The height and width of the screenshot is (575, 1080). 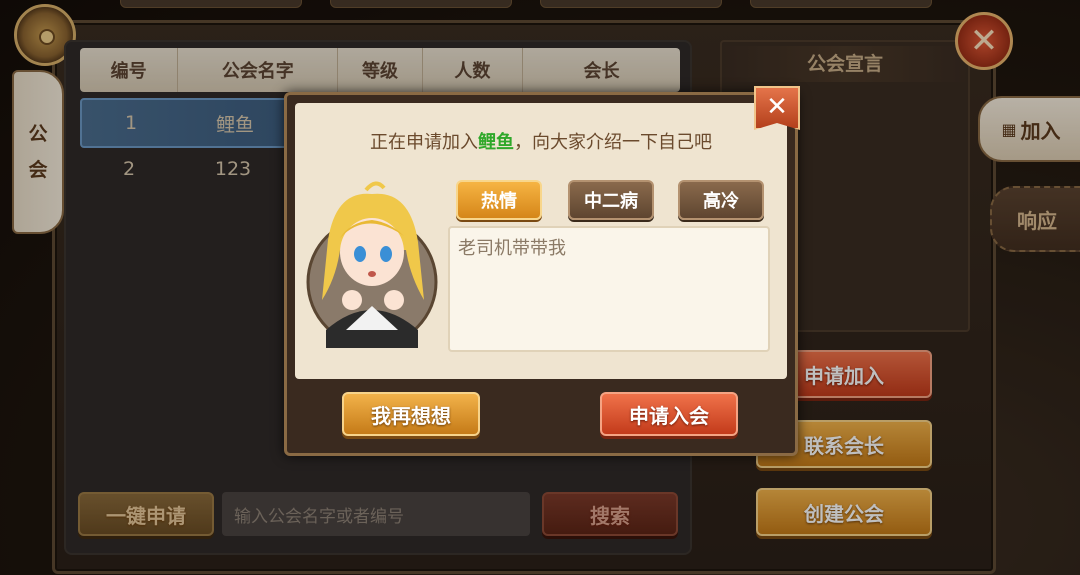 What do you see at coordinates (669, 414) in the screenshot?
I see `apply-guild-button: 申请入会` at bounding box center [669, 414].